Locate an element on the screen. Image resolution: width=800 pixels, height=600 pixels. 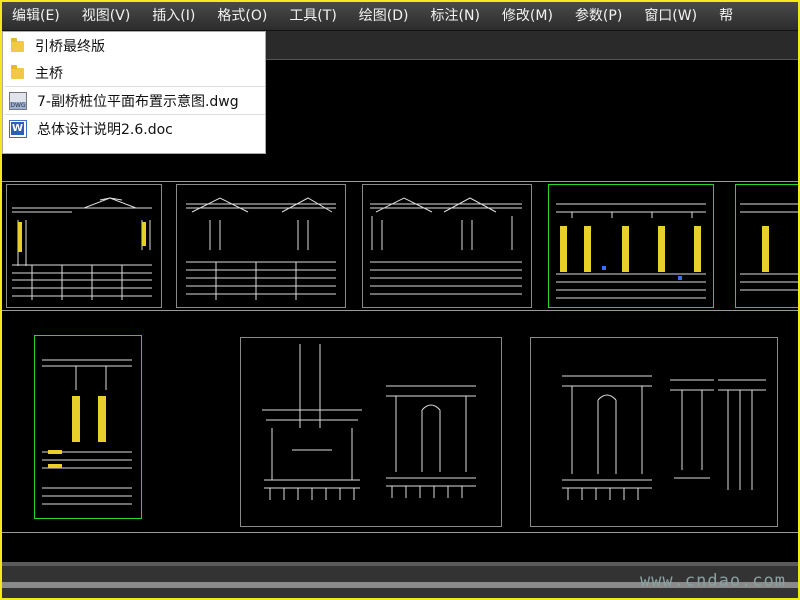
recent-item: 7-副桥桩位平面布置示意图.dwg is located at coordinates (134, 100).